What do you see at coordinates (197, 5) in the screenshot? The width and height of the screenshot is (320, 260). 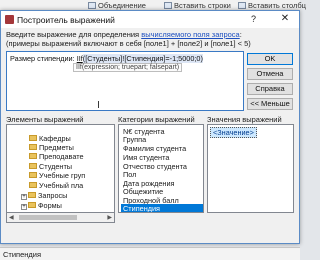 I see `ribbon-insert-rows-button: Вставить строки` at bounding box center [197, 5].